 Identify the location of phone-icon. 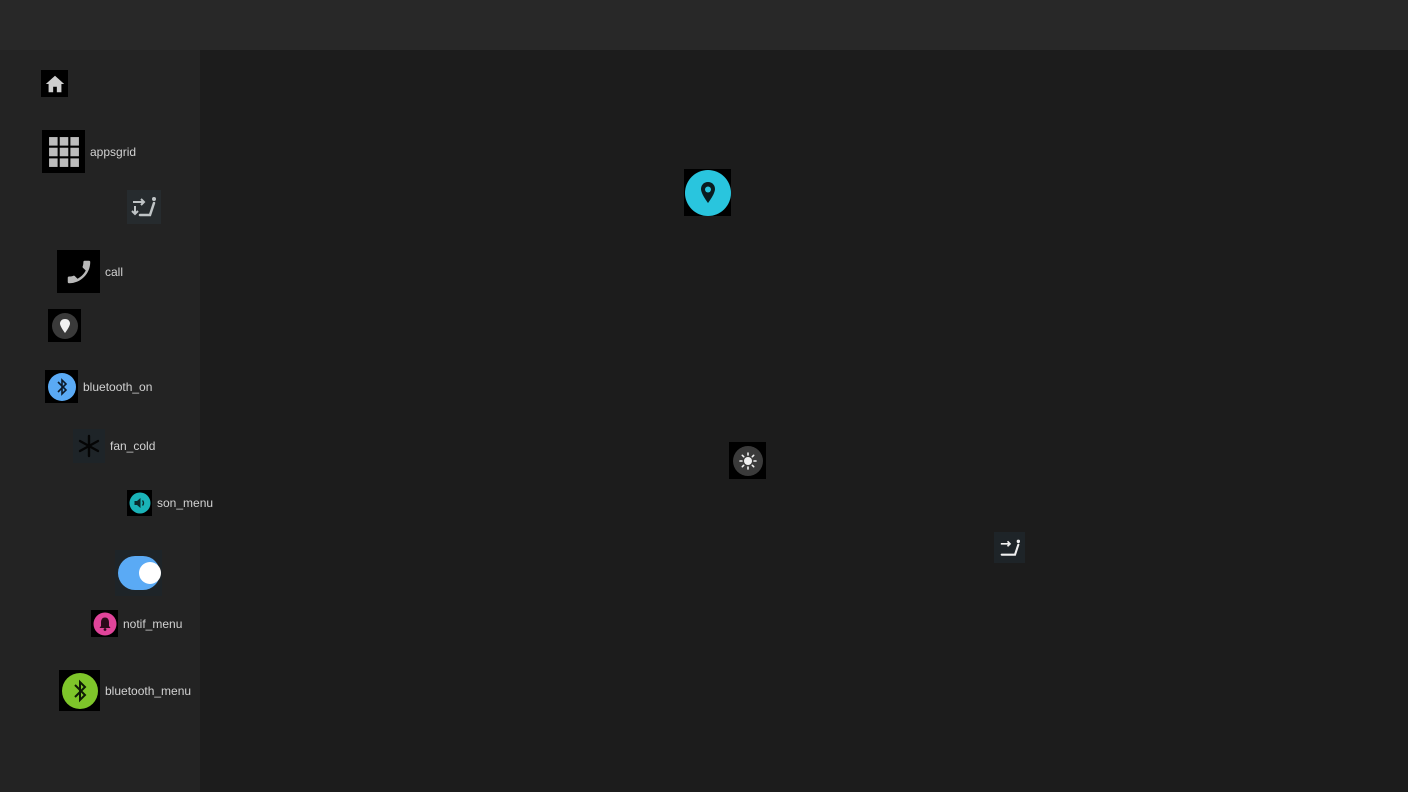
(78, 271).